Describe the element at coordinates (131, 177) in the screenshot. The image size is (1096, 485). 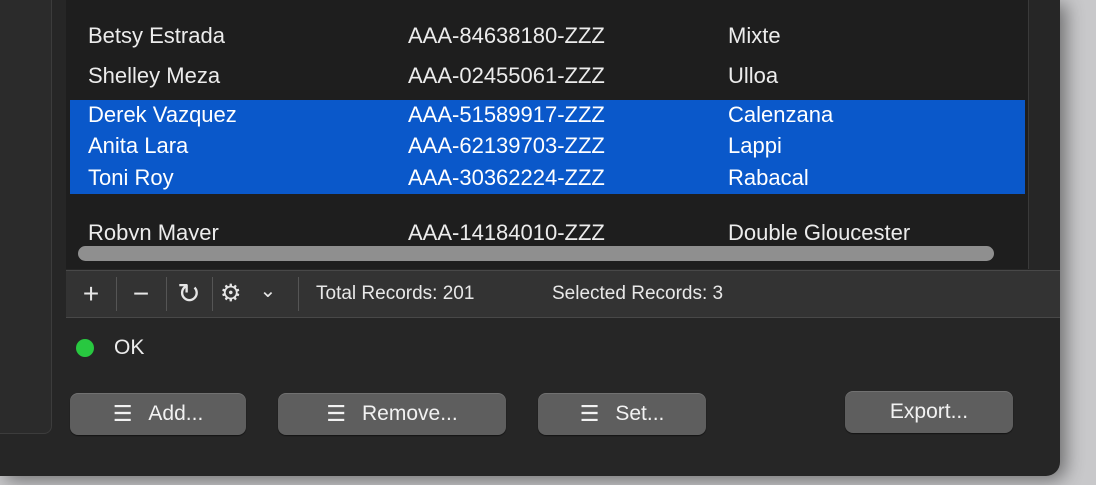
I see `name-cell: Toni Roy` at that location.